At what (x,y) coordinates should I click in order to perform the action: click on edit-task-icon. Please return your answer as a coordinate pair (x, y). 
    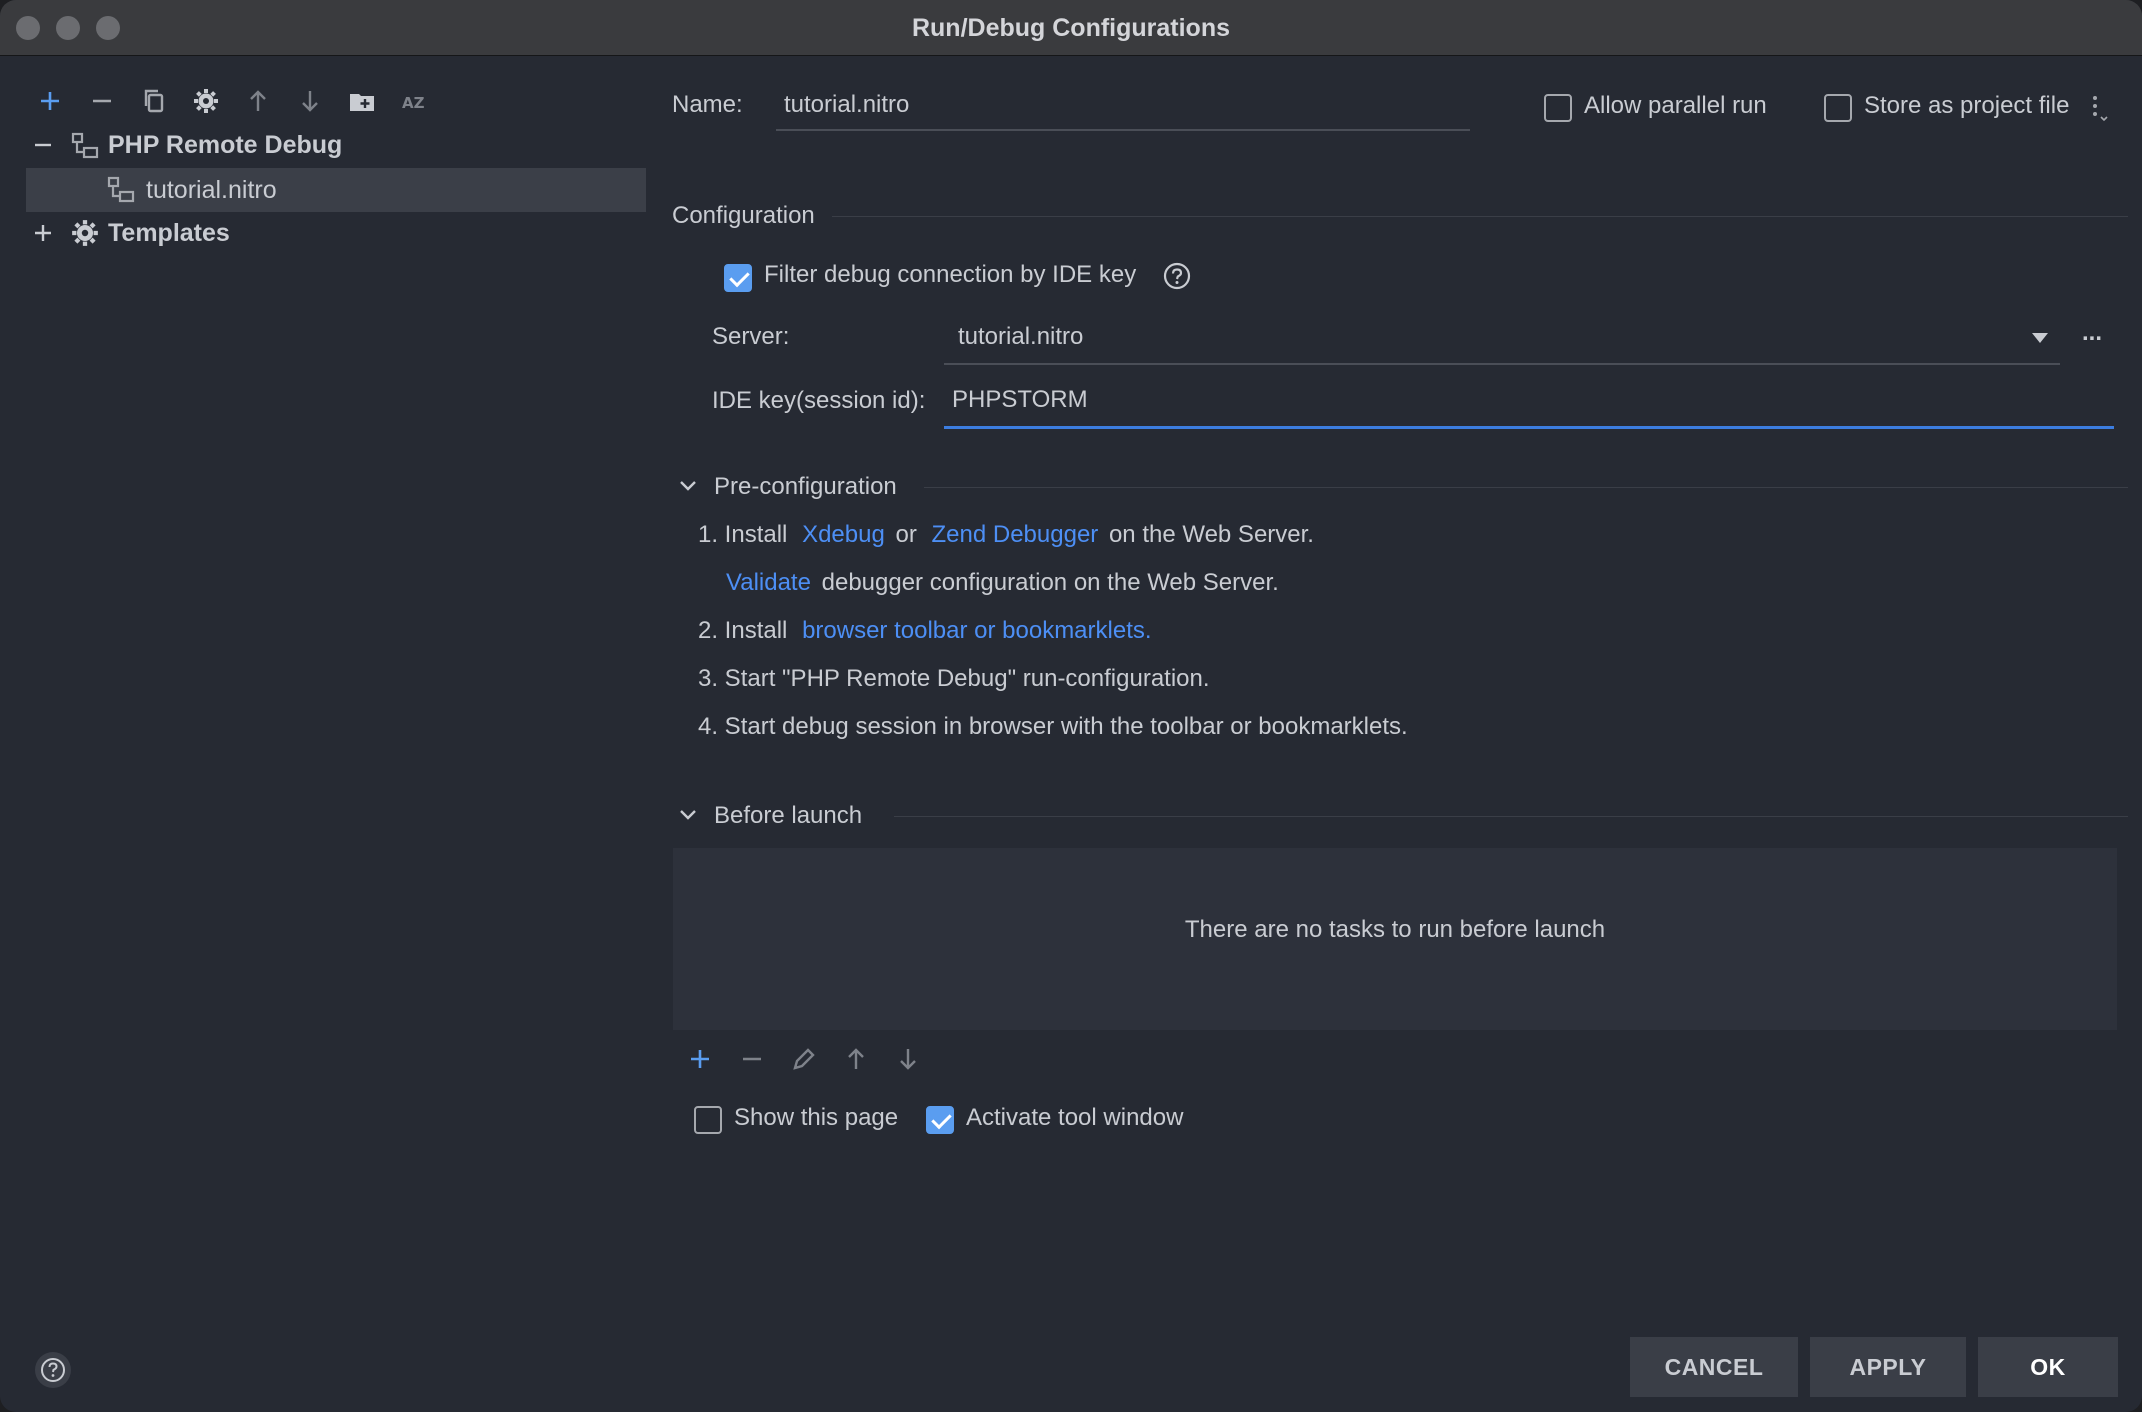
    Looking at the image, I should click on (804, 1059).